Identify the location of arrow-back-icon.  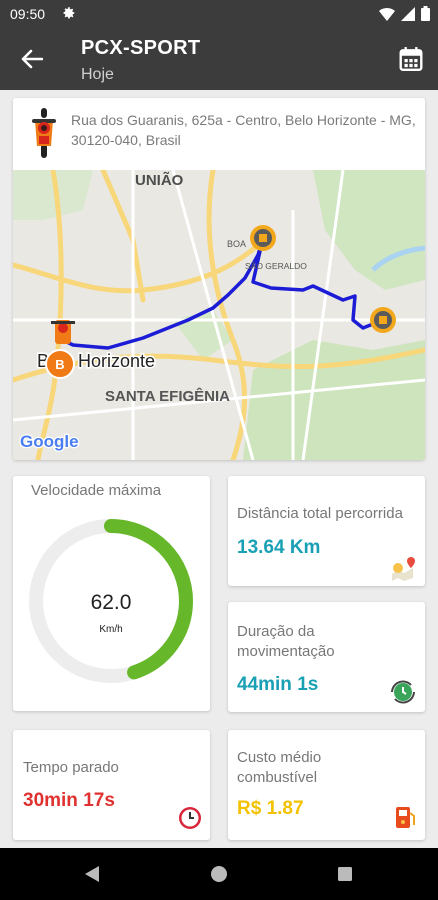
(32, 59).